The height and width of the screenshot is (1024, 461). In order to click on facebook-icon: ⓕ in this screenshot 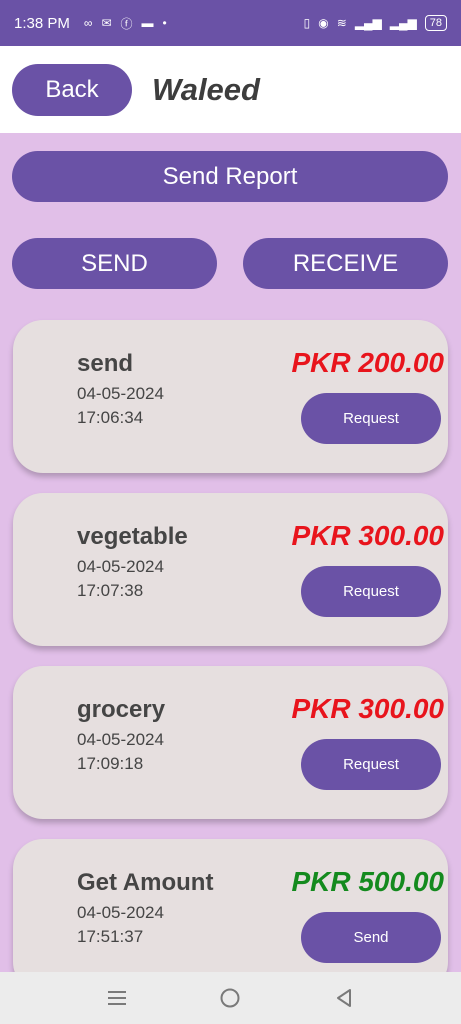, I will do `click(126, 23)`.